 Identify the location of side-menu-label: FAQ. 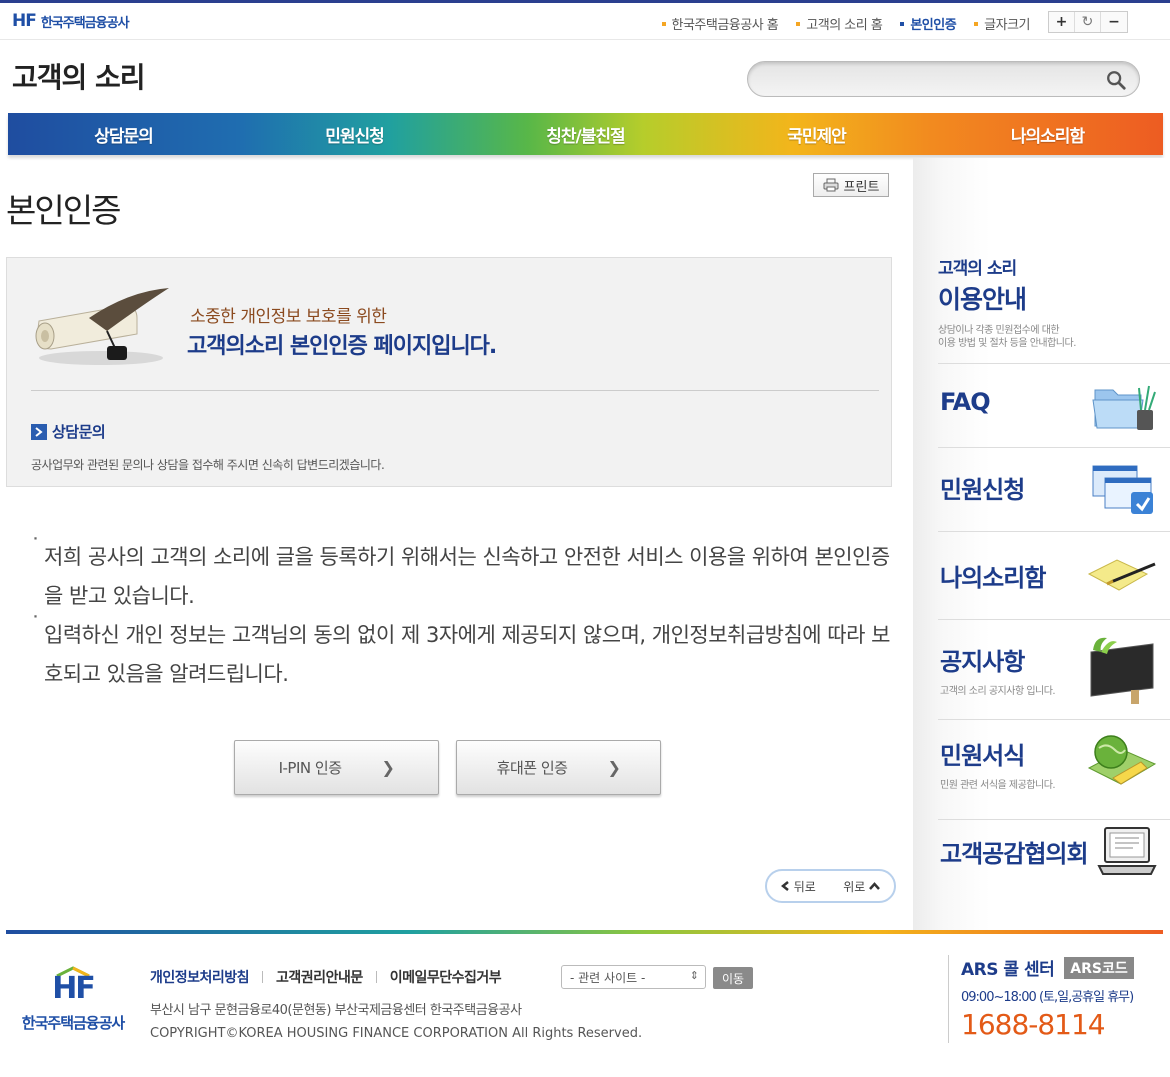
(965, 402).